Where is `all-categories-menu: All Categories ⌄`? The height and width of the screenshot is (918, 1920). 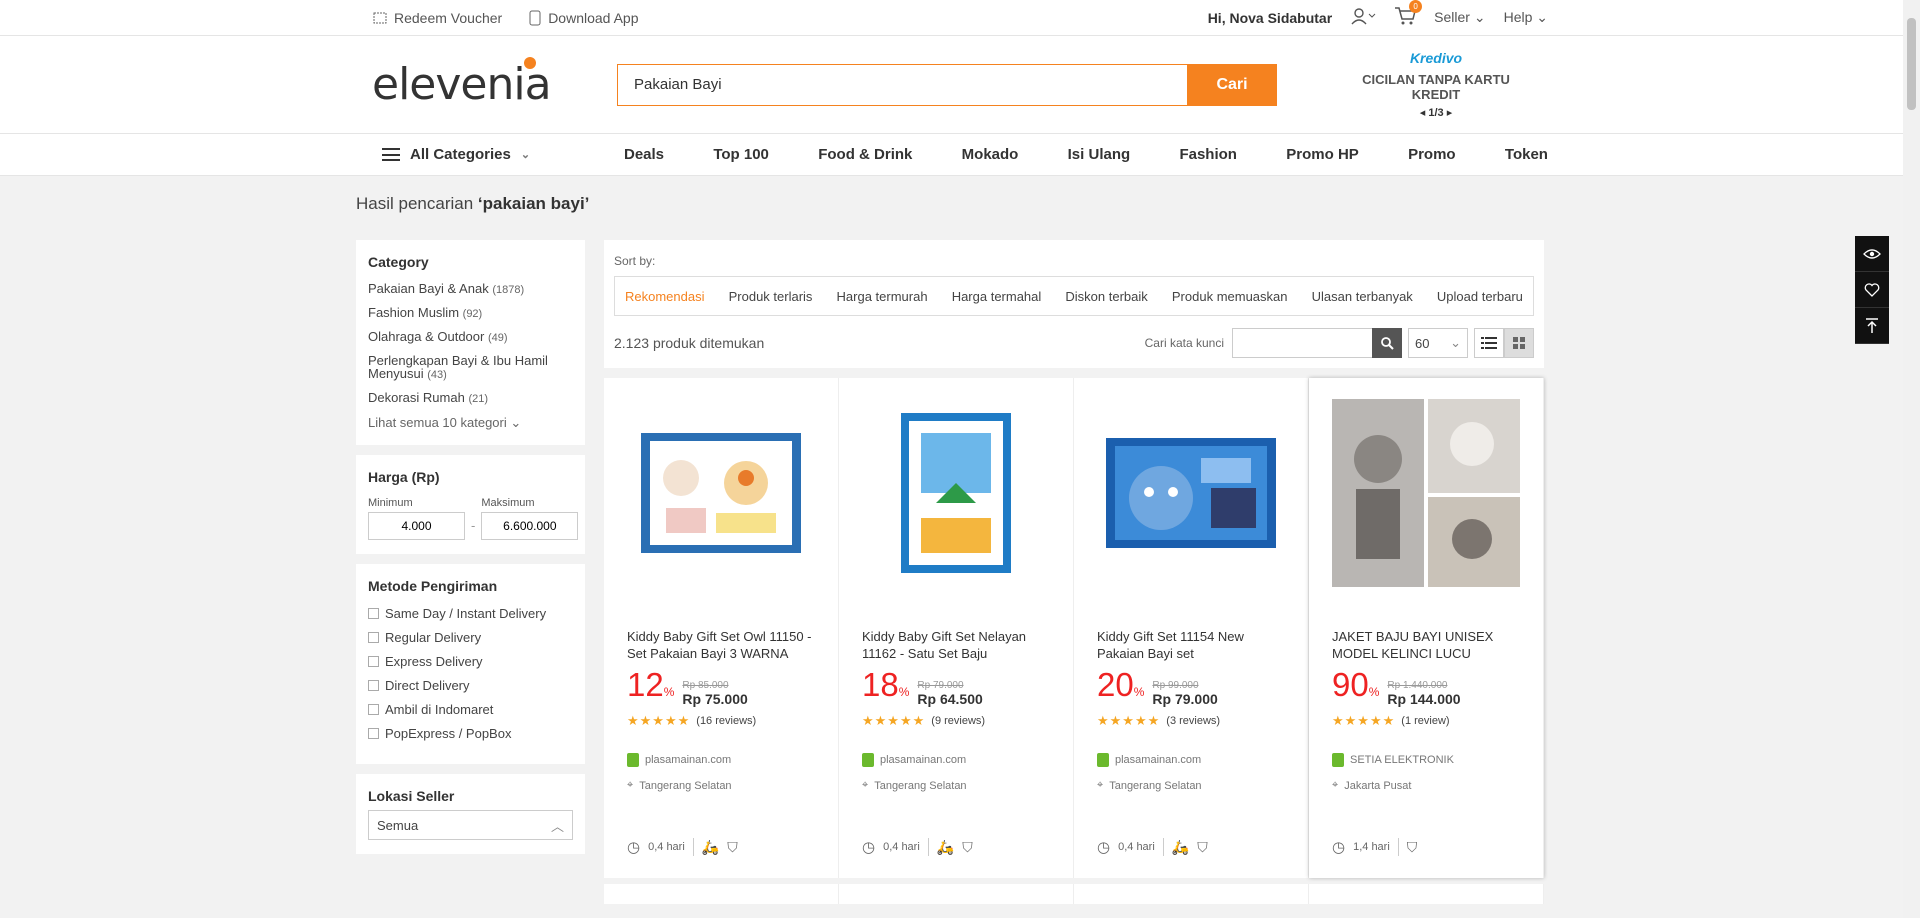 all-categories-menu: All Categories ⌄ is located at coordinates (491, 154).